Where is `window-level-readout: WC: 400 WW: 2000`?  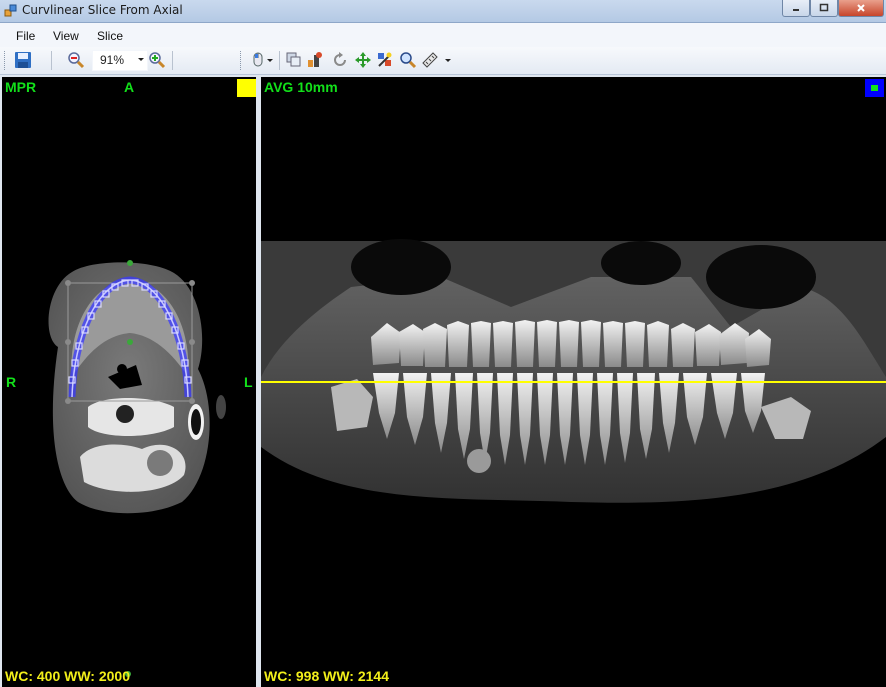 window-level-readout: WC: 400 WW: 2000 is located at coordinates (67, 676).